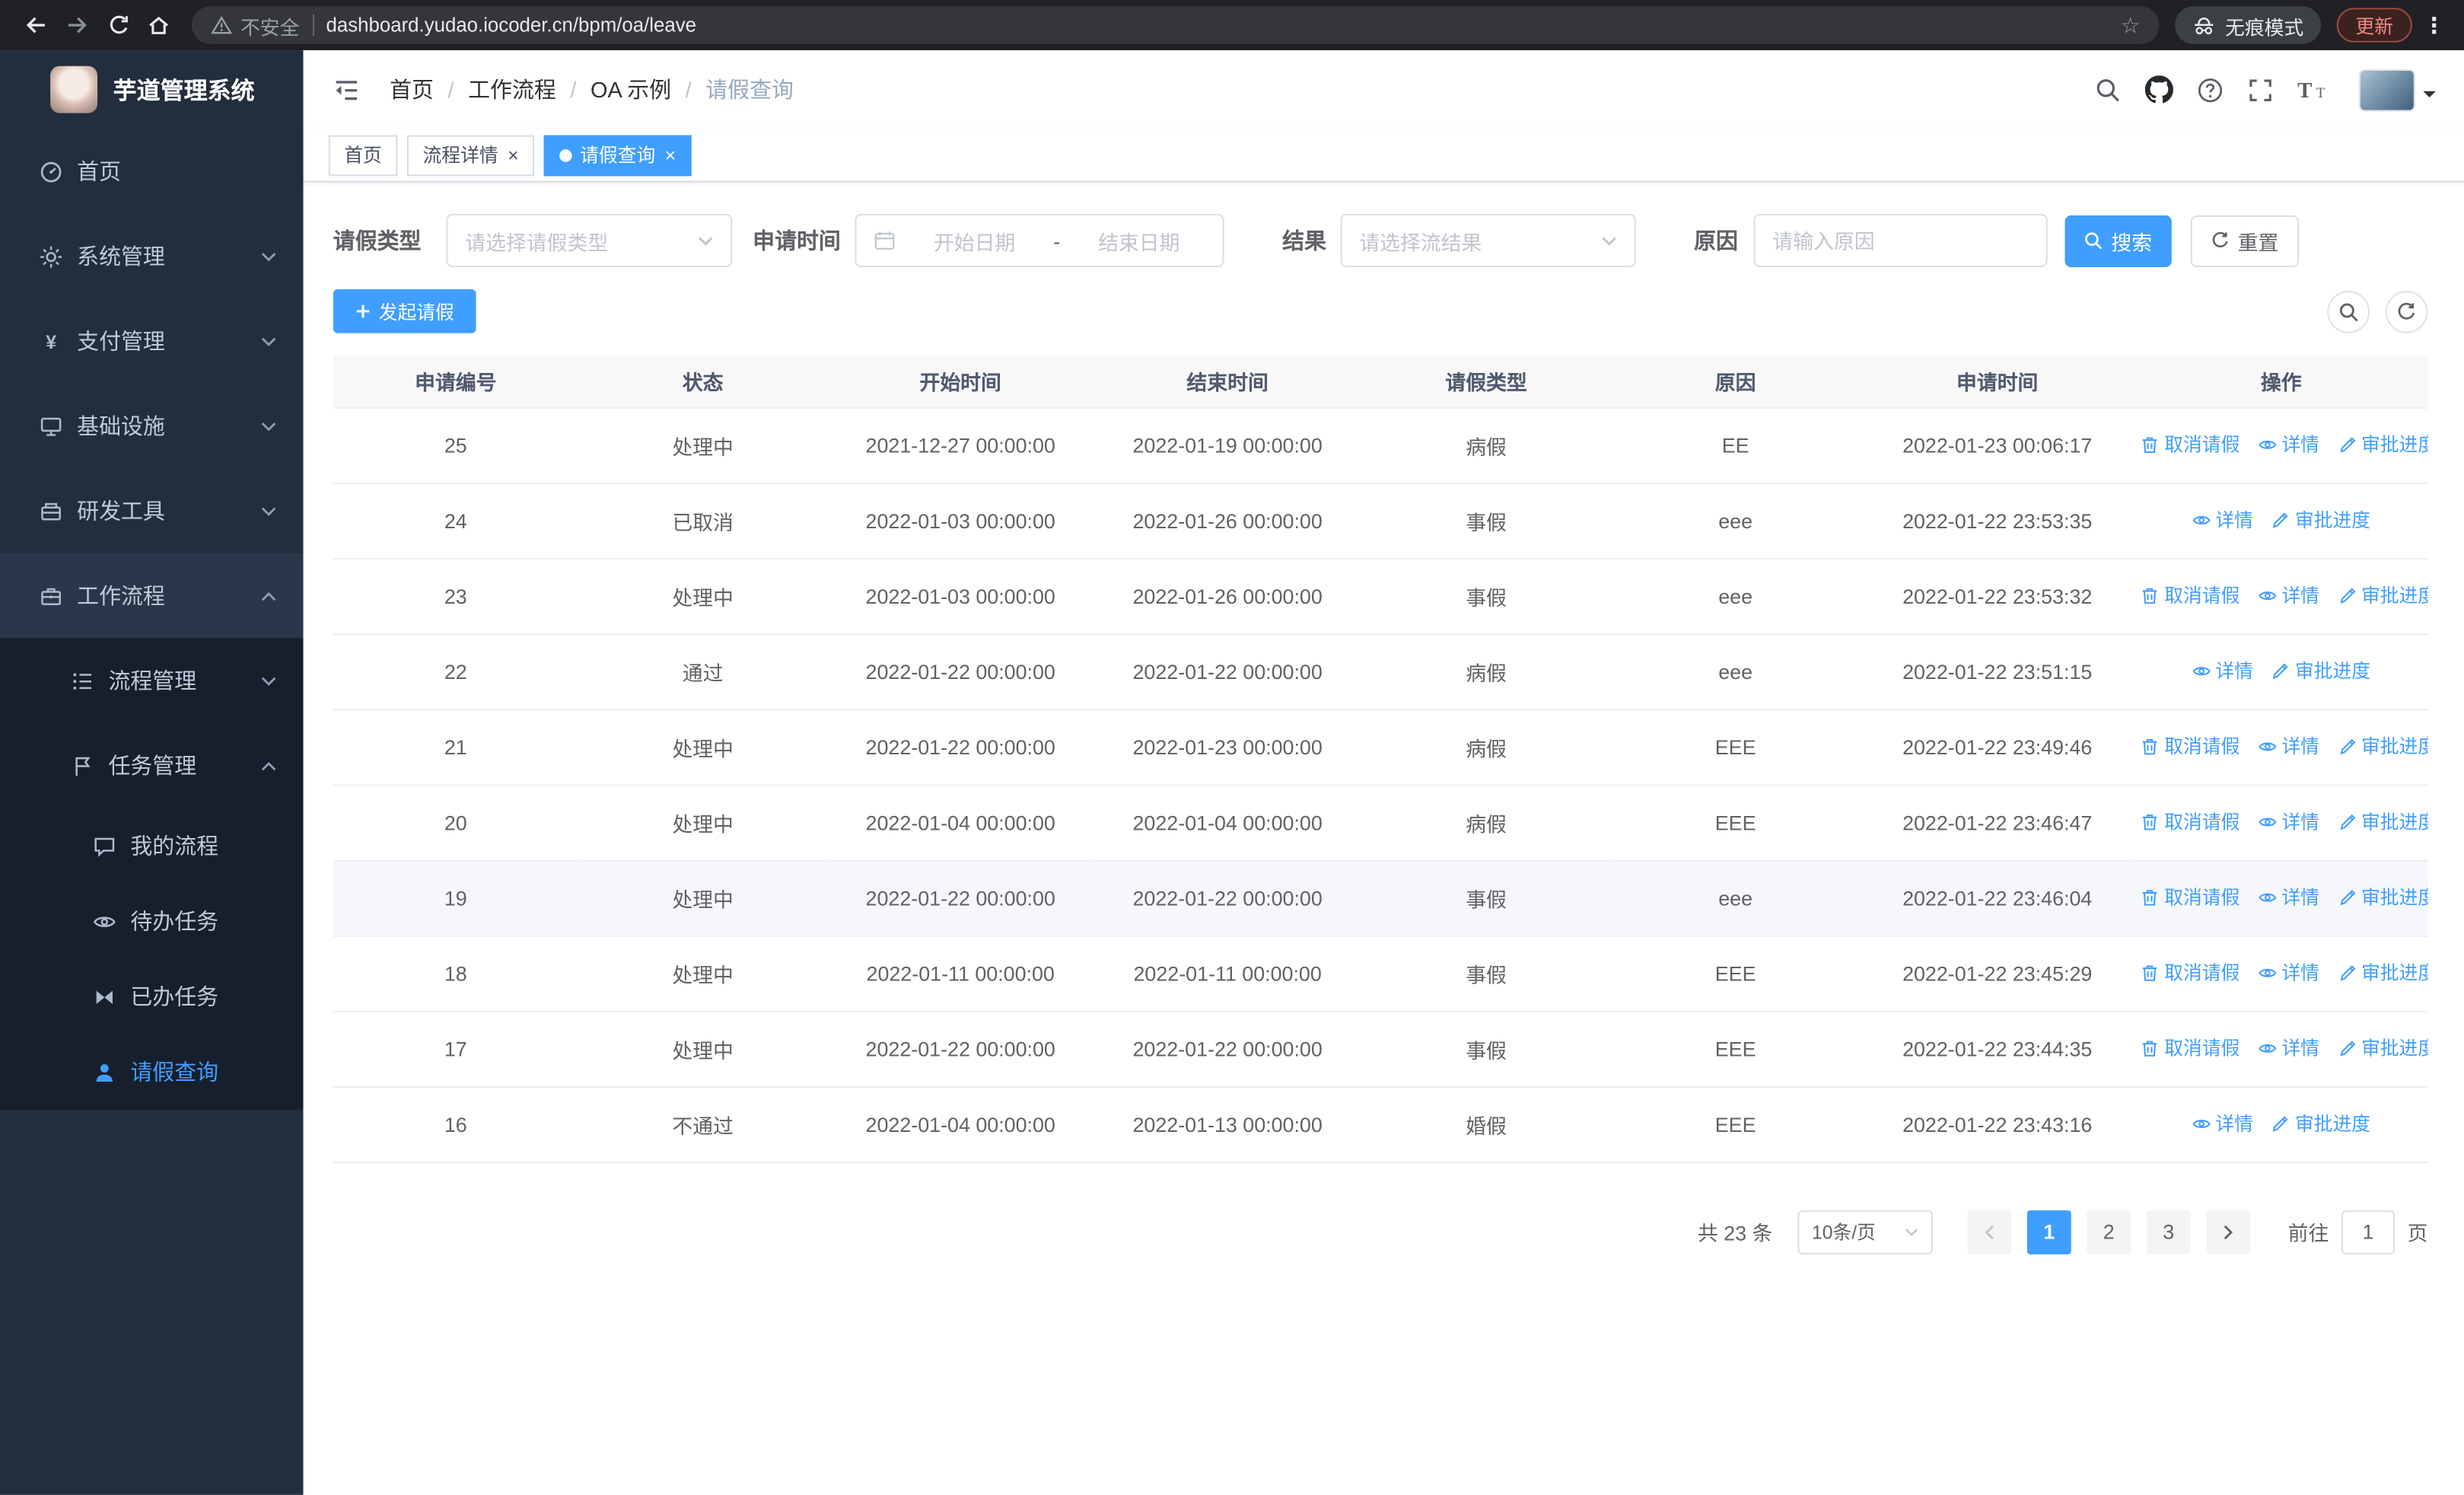 This screenshot has width=2464, height=1495. I want to click on breadcrumb-item: 工作流程, so click(512, 90).